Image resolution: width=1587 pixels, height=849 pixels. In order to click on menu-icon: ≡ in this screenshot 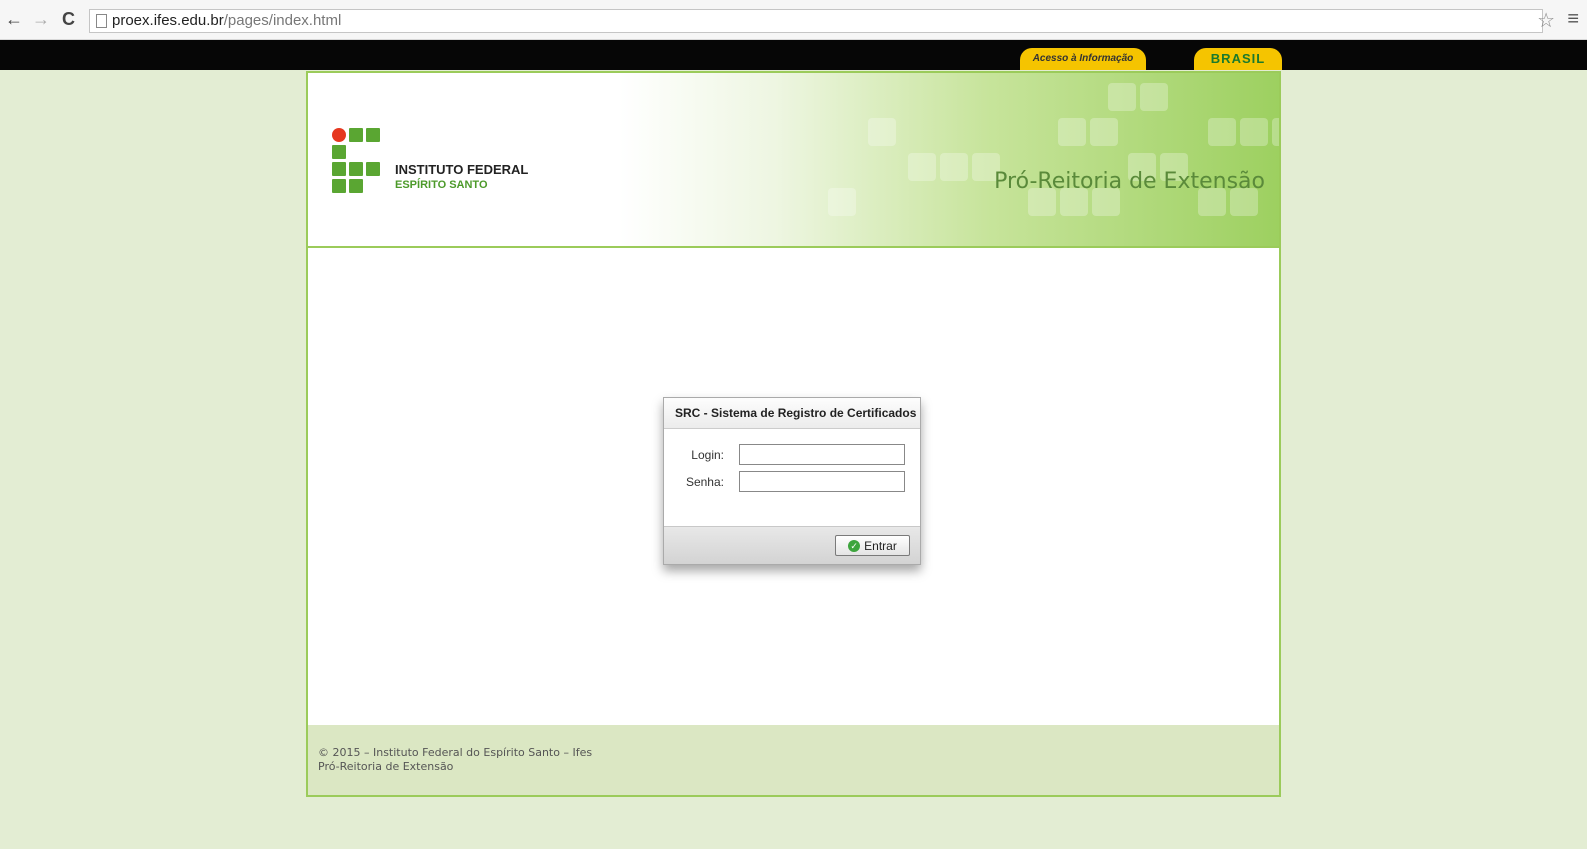, I will do `click(1573, 19)`.